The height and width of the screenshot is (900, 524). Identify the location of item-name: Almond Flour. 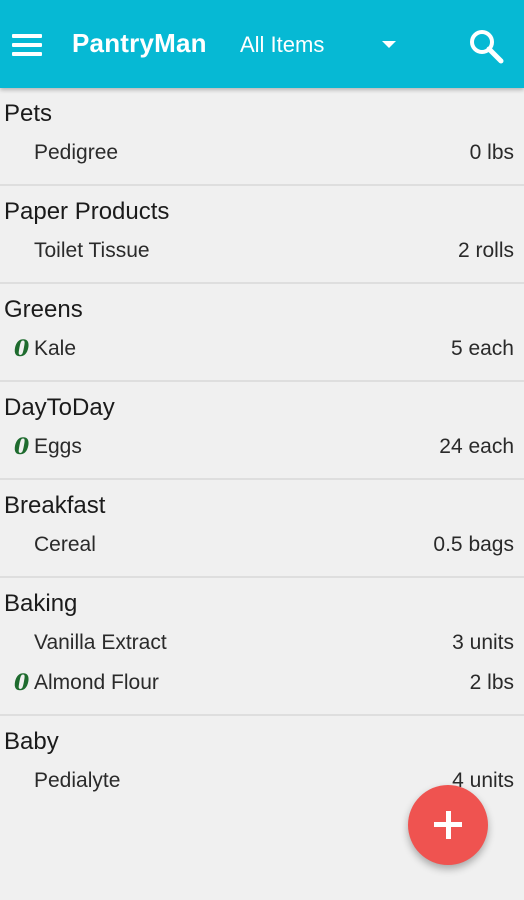
(96, 682).